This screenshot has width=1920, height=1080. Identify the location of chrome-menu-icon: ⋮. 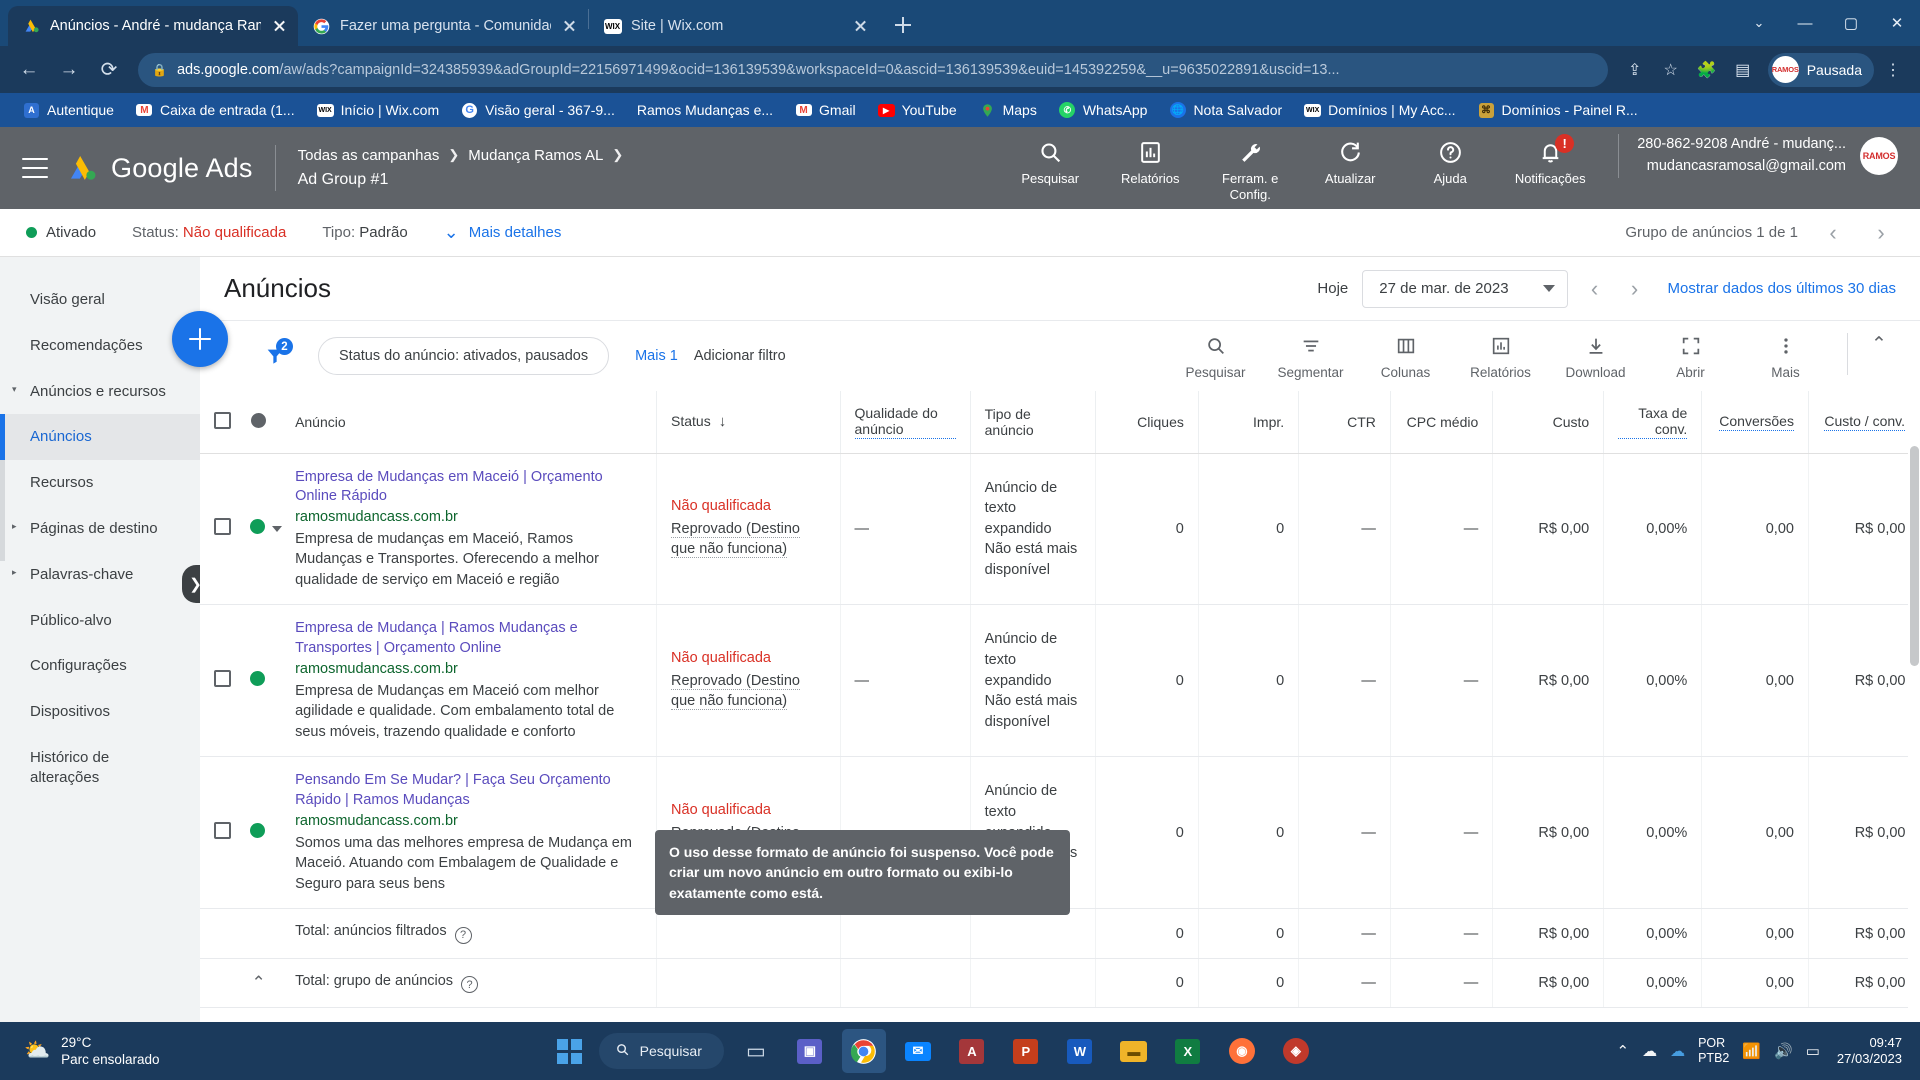
(1893, 70).